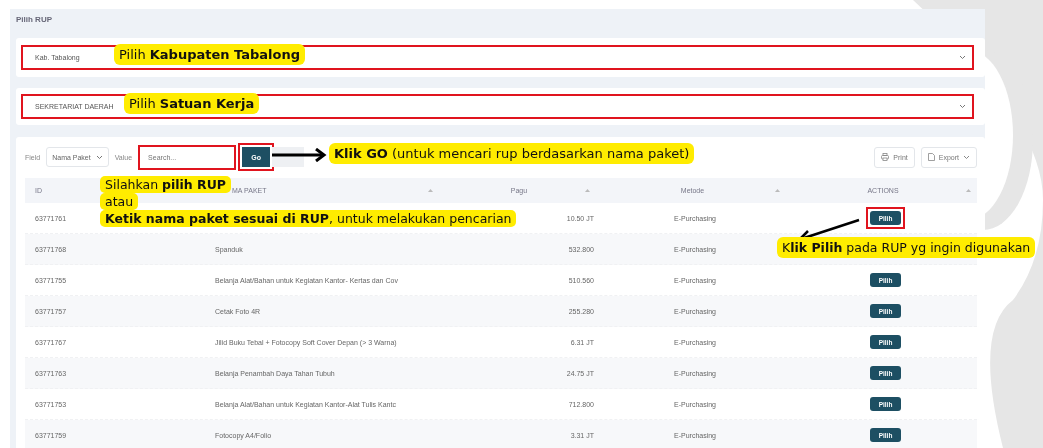 This screenshot has width=1043, height=448. What do you see at coordinates (192, 103) in the screenshot?
I see `callout: Pilih Satuan Kerja` at bounding box center [192, 103].